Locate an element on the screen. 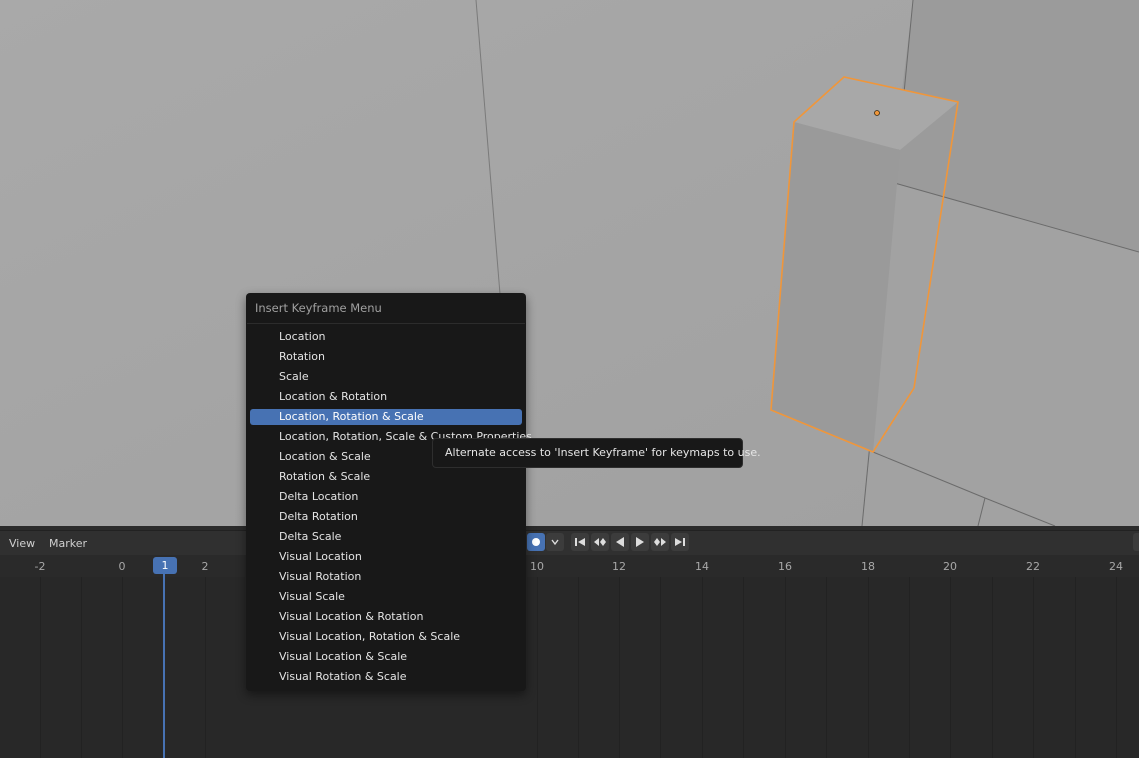 This screenshot has height=758, width=1139. menu-item-visual-location: Visual Location is located at coordinates (386, 557).